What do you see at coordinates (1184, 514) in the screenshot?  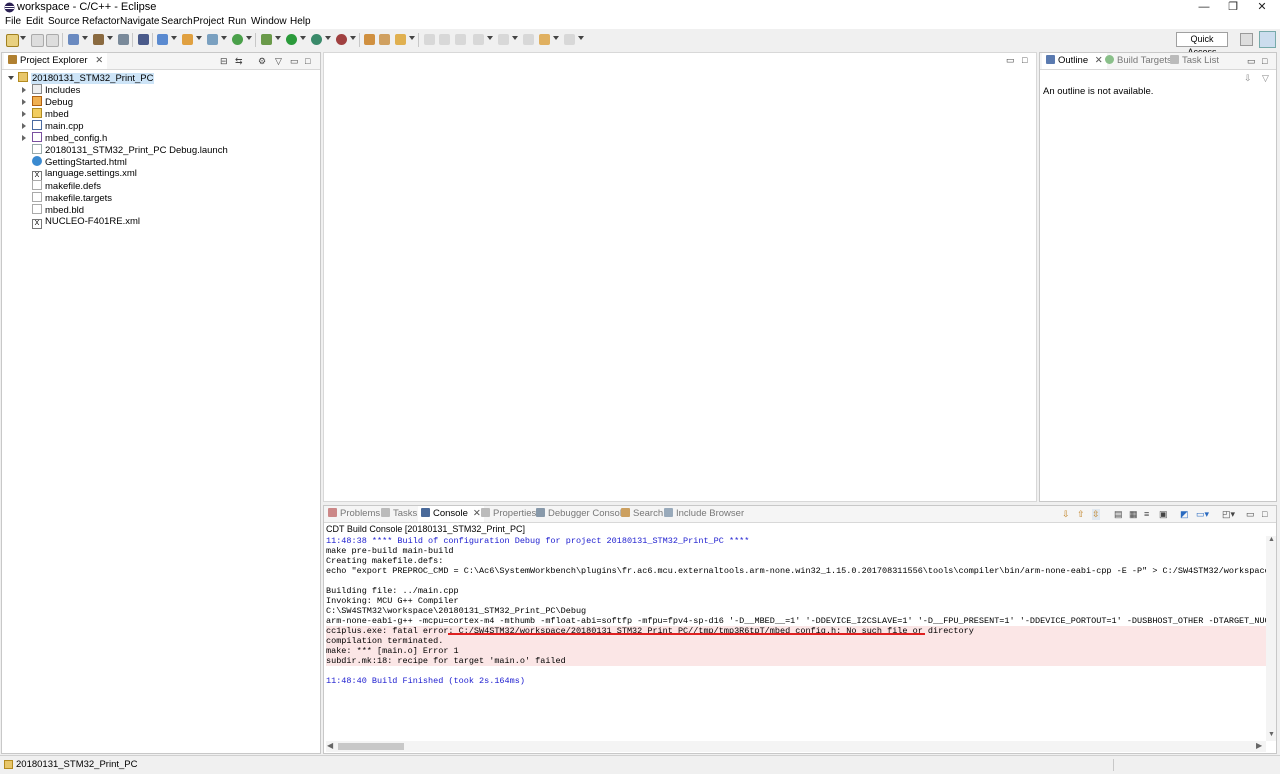 I see `display-console-icon: ◩` at bounding box center [1184, 514].